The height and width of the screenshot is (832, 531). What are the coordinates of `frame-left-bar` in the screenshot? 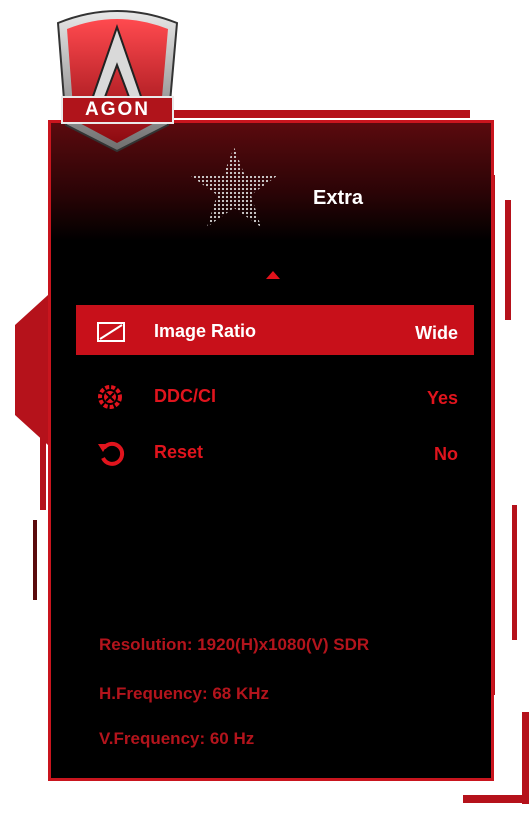 It's located at (43, 455).